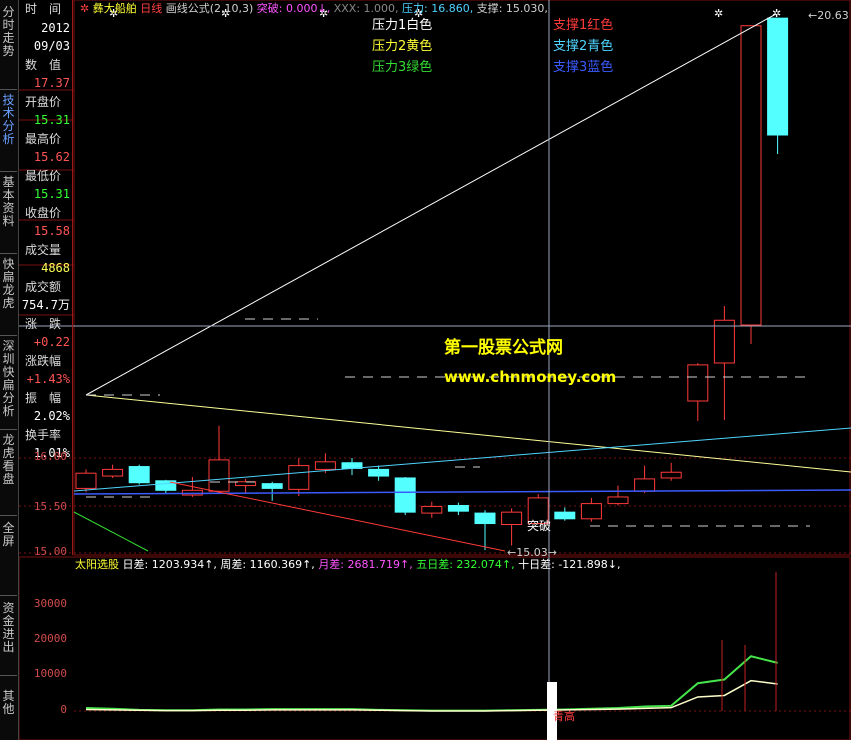 The height and width of the screenshot is (740, 851). Describe the element at coordinates (43, 397) in the screenshot. I see `amp-label: 振 幅` at that location.